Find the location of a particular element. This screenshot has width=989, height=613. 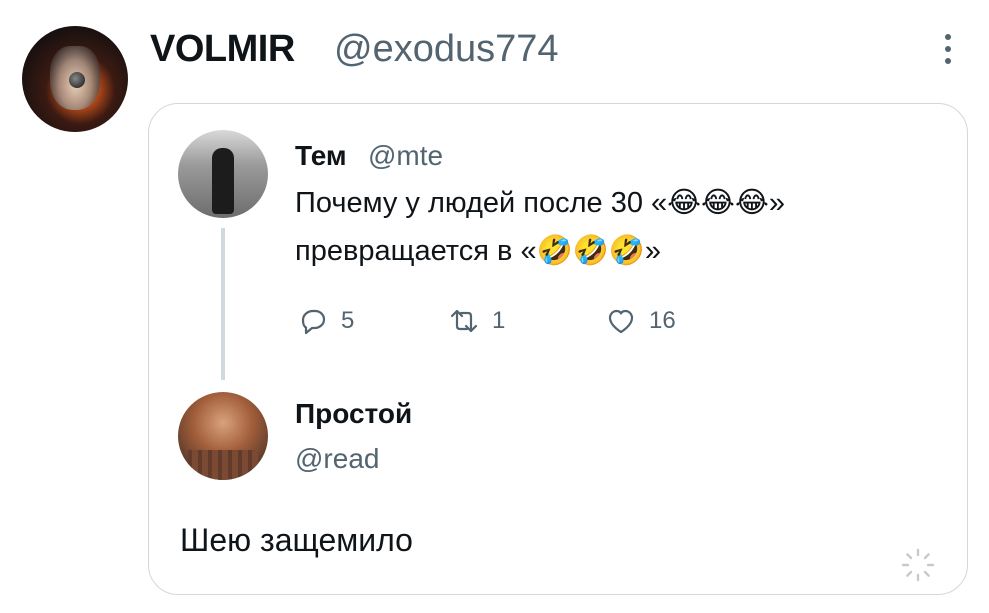

thread-line is located at coordinates (223, 304).